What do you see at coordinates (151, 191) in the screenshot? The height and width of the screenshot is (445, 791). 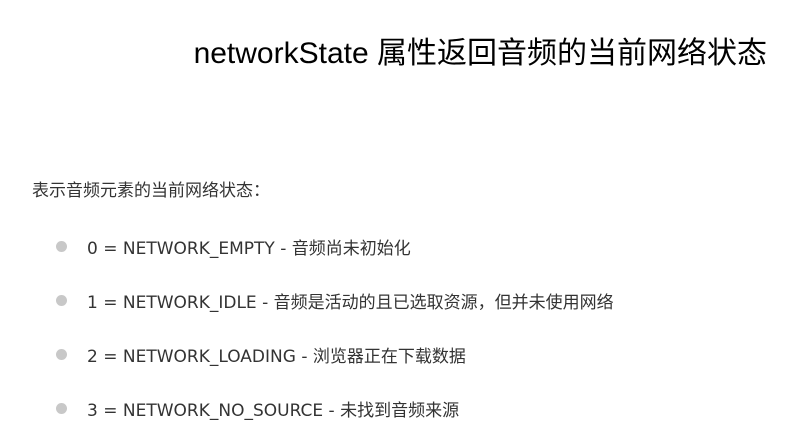 I see `intro-text: 表示音频元素的当前网络状态：` at bounding box center [151, 191].